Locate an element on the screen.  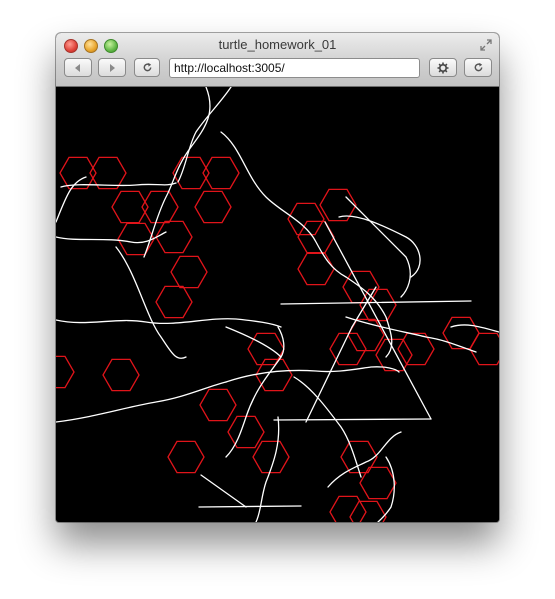
address-bar: http://localhost:3005/ is located at coordinates (294, 68).